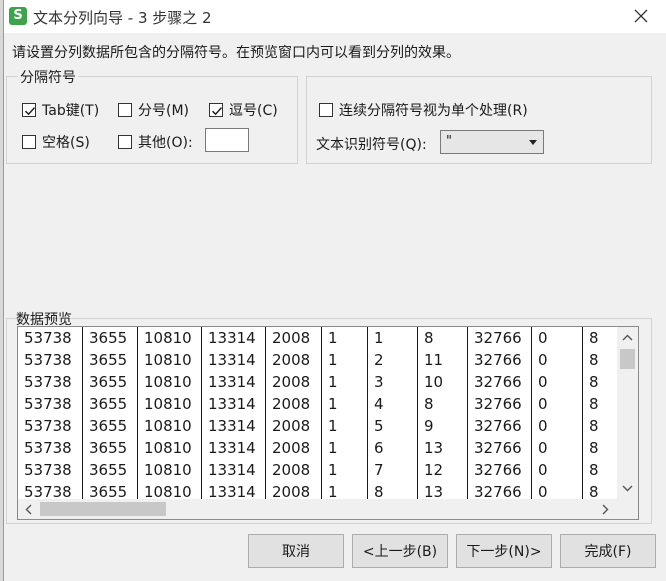 Image resolution: width=666 pixels, height=581 pixels. What do you see at coordinates (29, 142) in the screenshot?
I see `space-check-box` at bounding box center [29, 142].